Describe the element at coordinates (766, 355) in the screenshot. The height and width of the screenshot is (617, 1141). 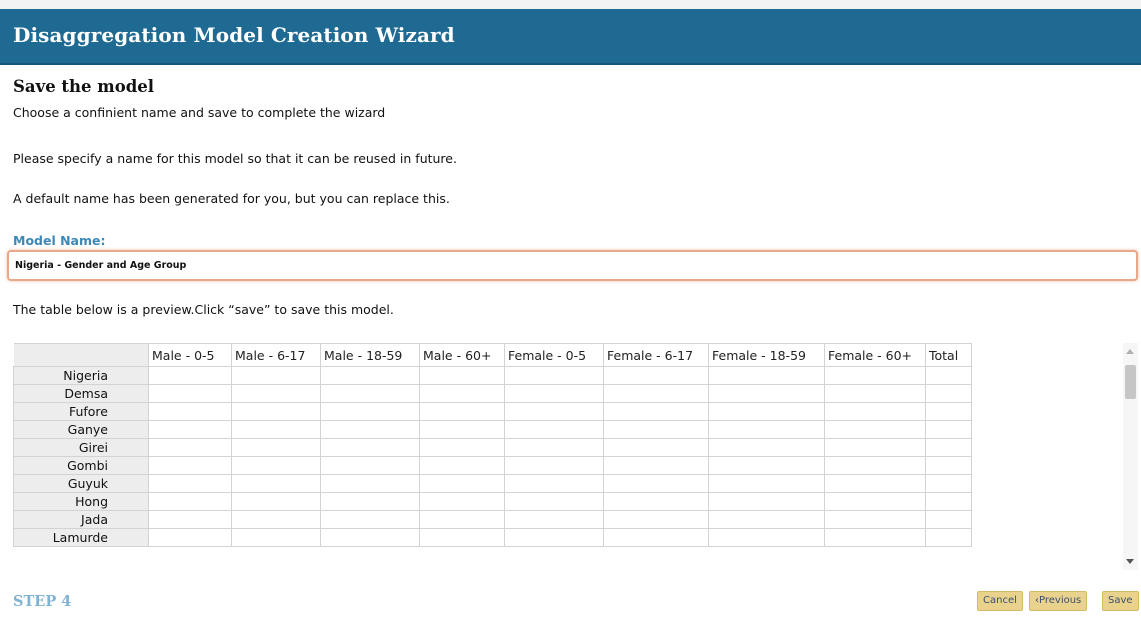
I see `column-header: Female - 18-59` at that location.